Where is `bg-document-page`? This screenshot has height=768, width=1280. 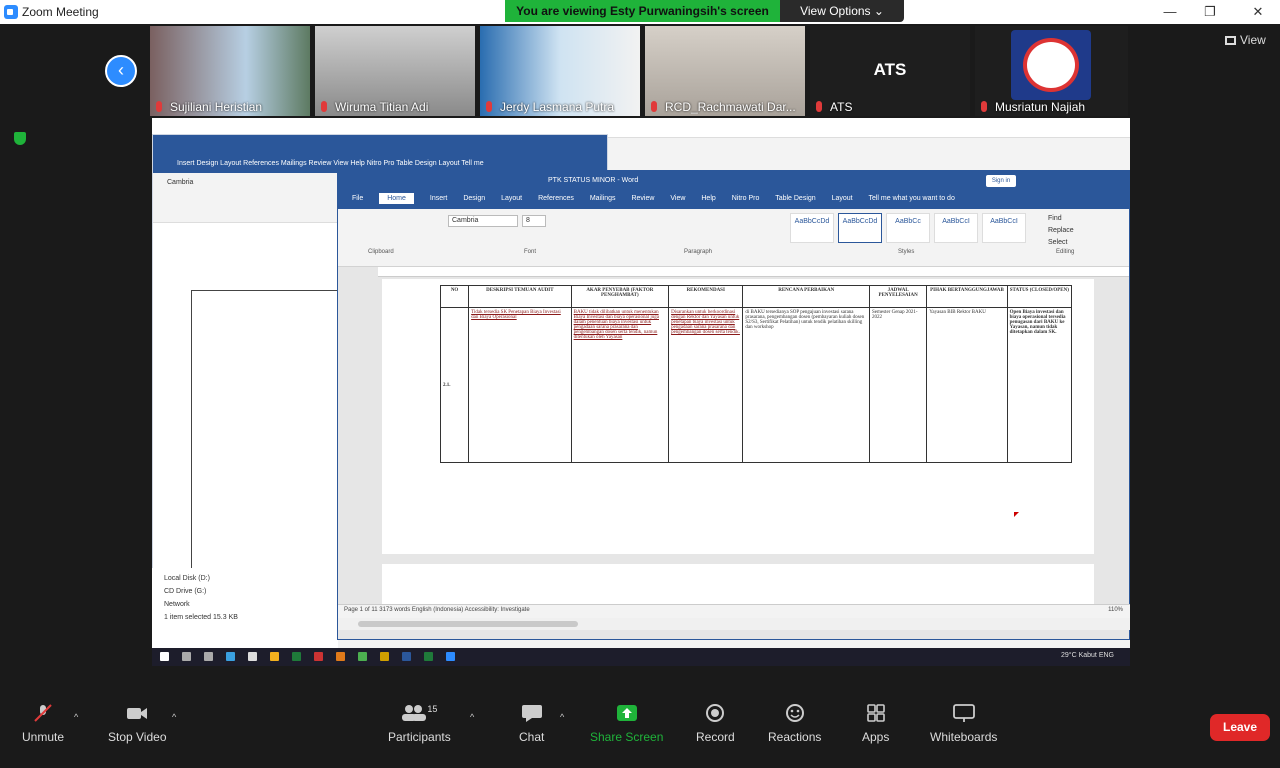 bg-document-page is located at coordinates (266, 430).